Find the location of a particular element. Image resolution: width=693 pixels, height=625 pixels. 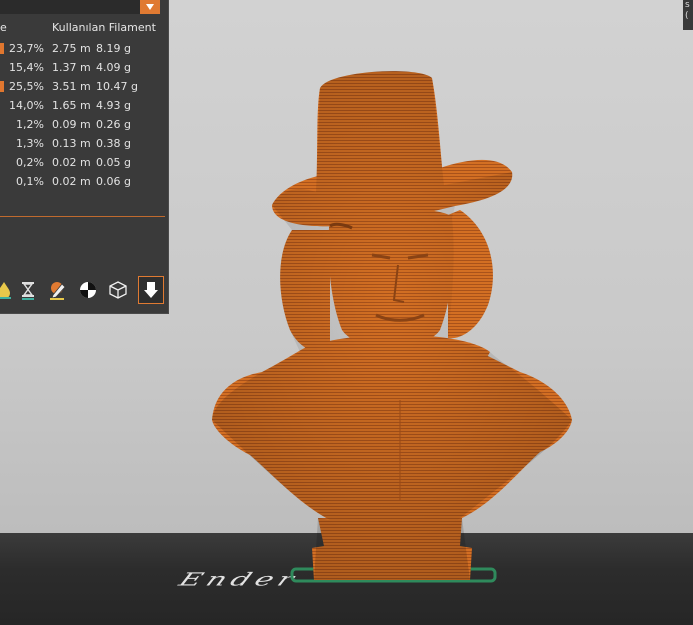

percent-cell: 23,7% is located at coordinates (26, 48).